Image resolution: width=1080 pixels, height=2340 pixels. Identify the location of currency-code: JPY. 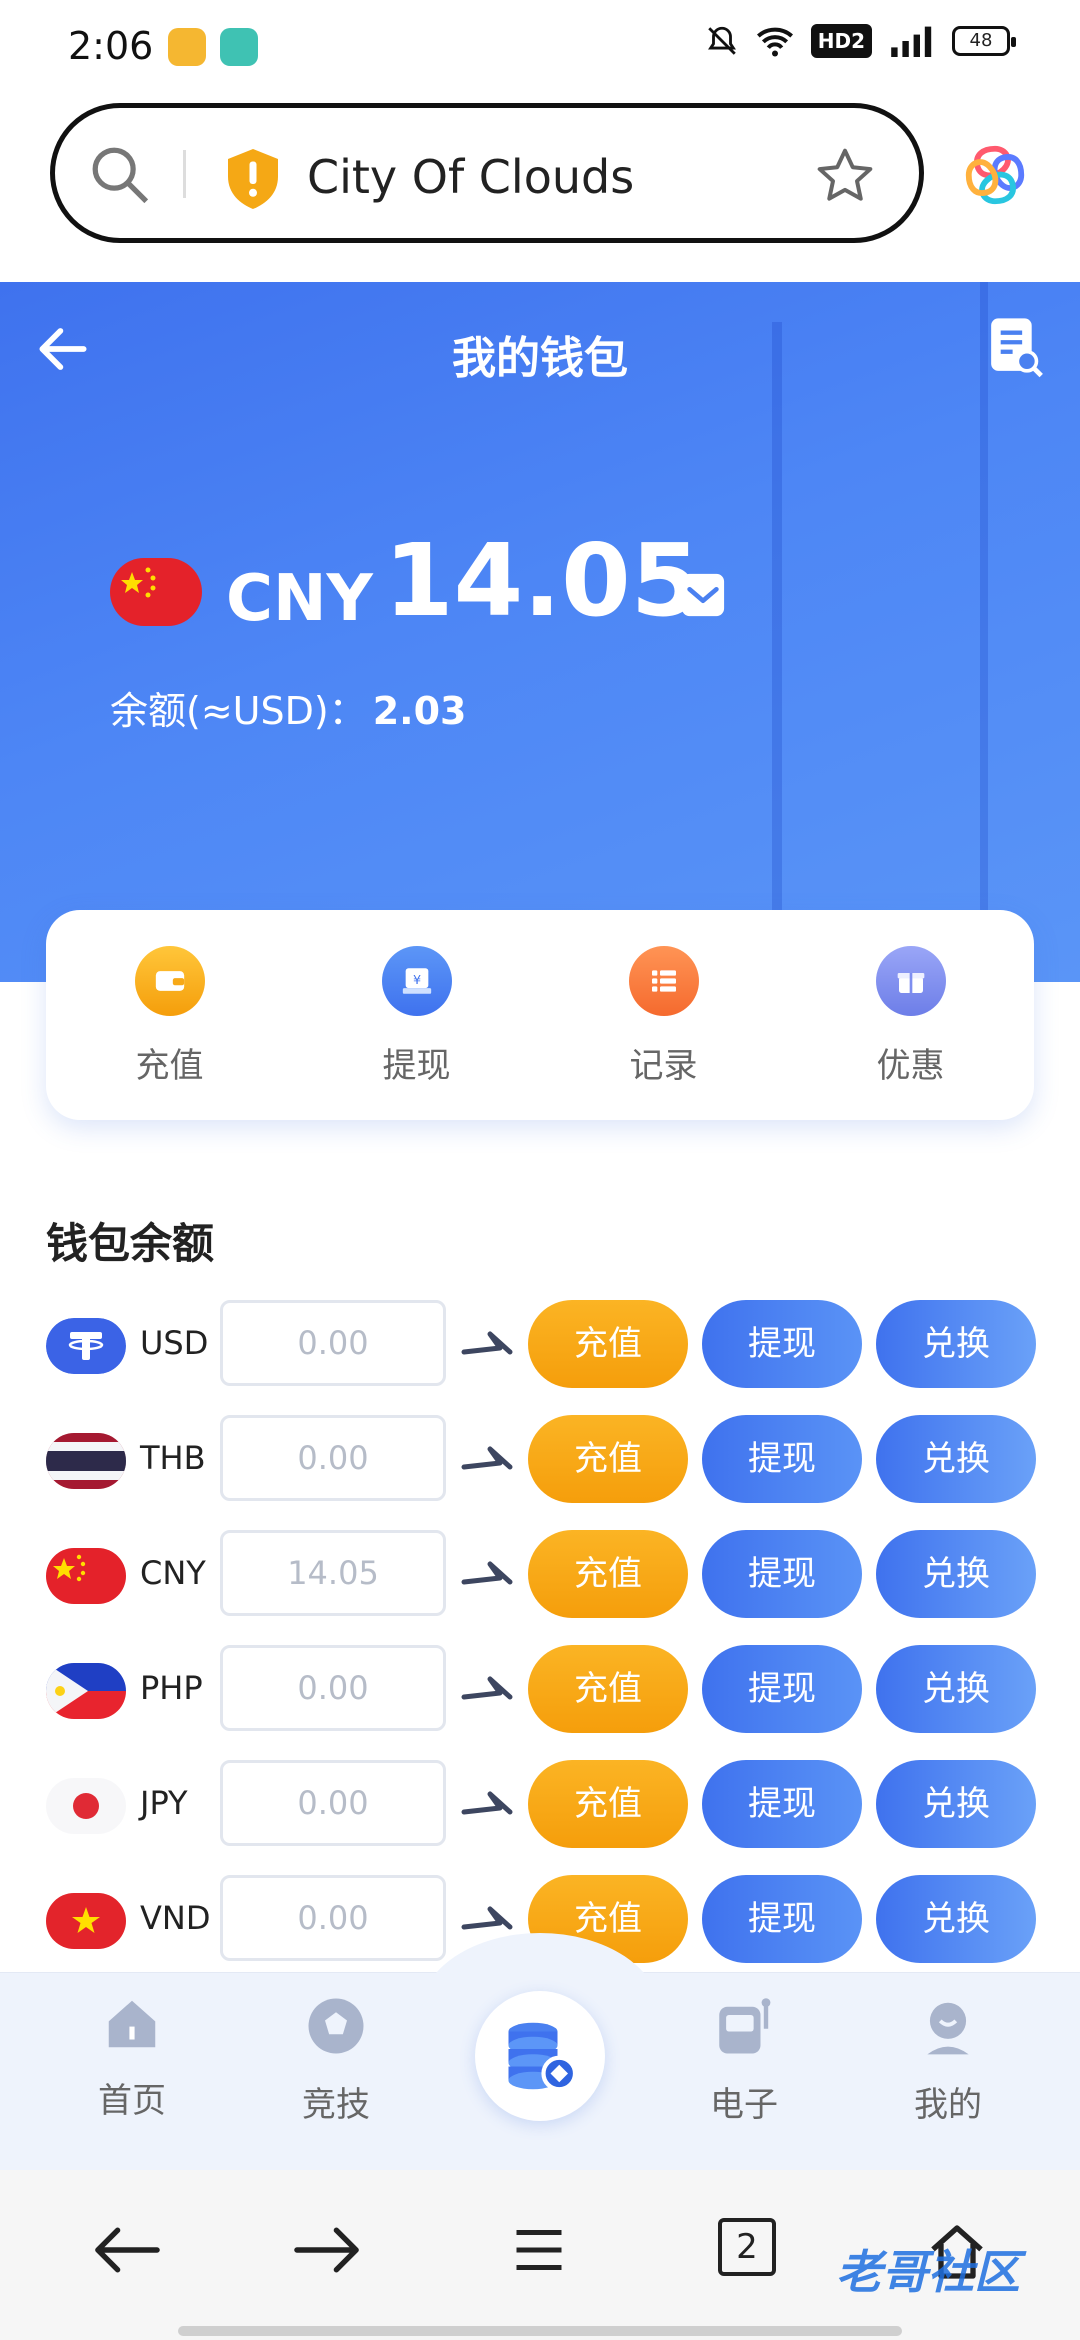
(164, 1803).